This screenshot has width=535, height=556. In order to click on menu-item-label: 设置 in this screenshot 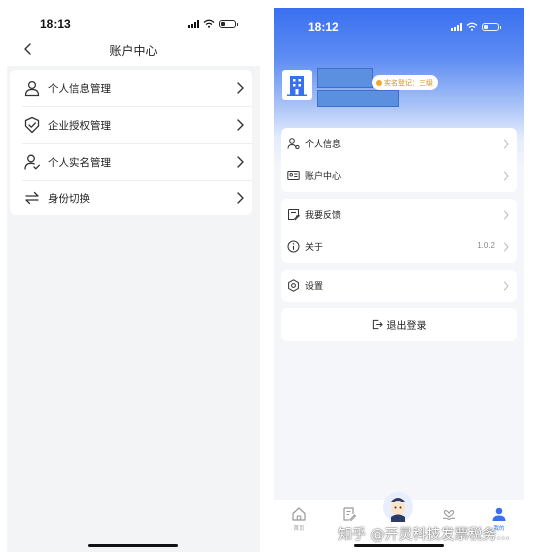, I will do `click(314, 287)`.